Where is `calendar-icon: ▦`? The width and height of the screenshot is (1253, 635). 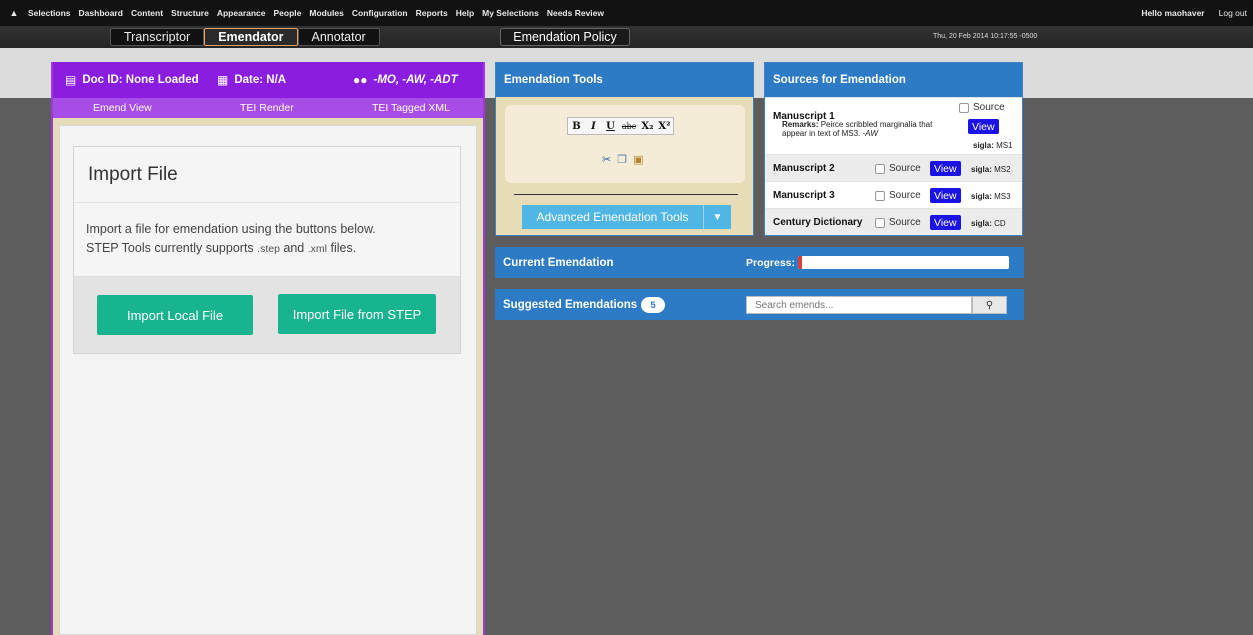
calendar-icon: ▦ is located at coordinates (223, 80).